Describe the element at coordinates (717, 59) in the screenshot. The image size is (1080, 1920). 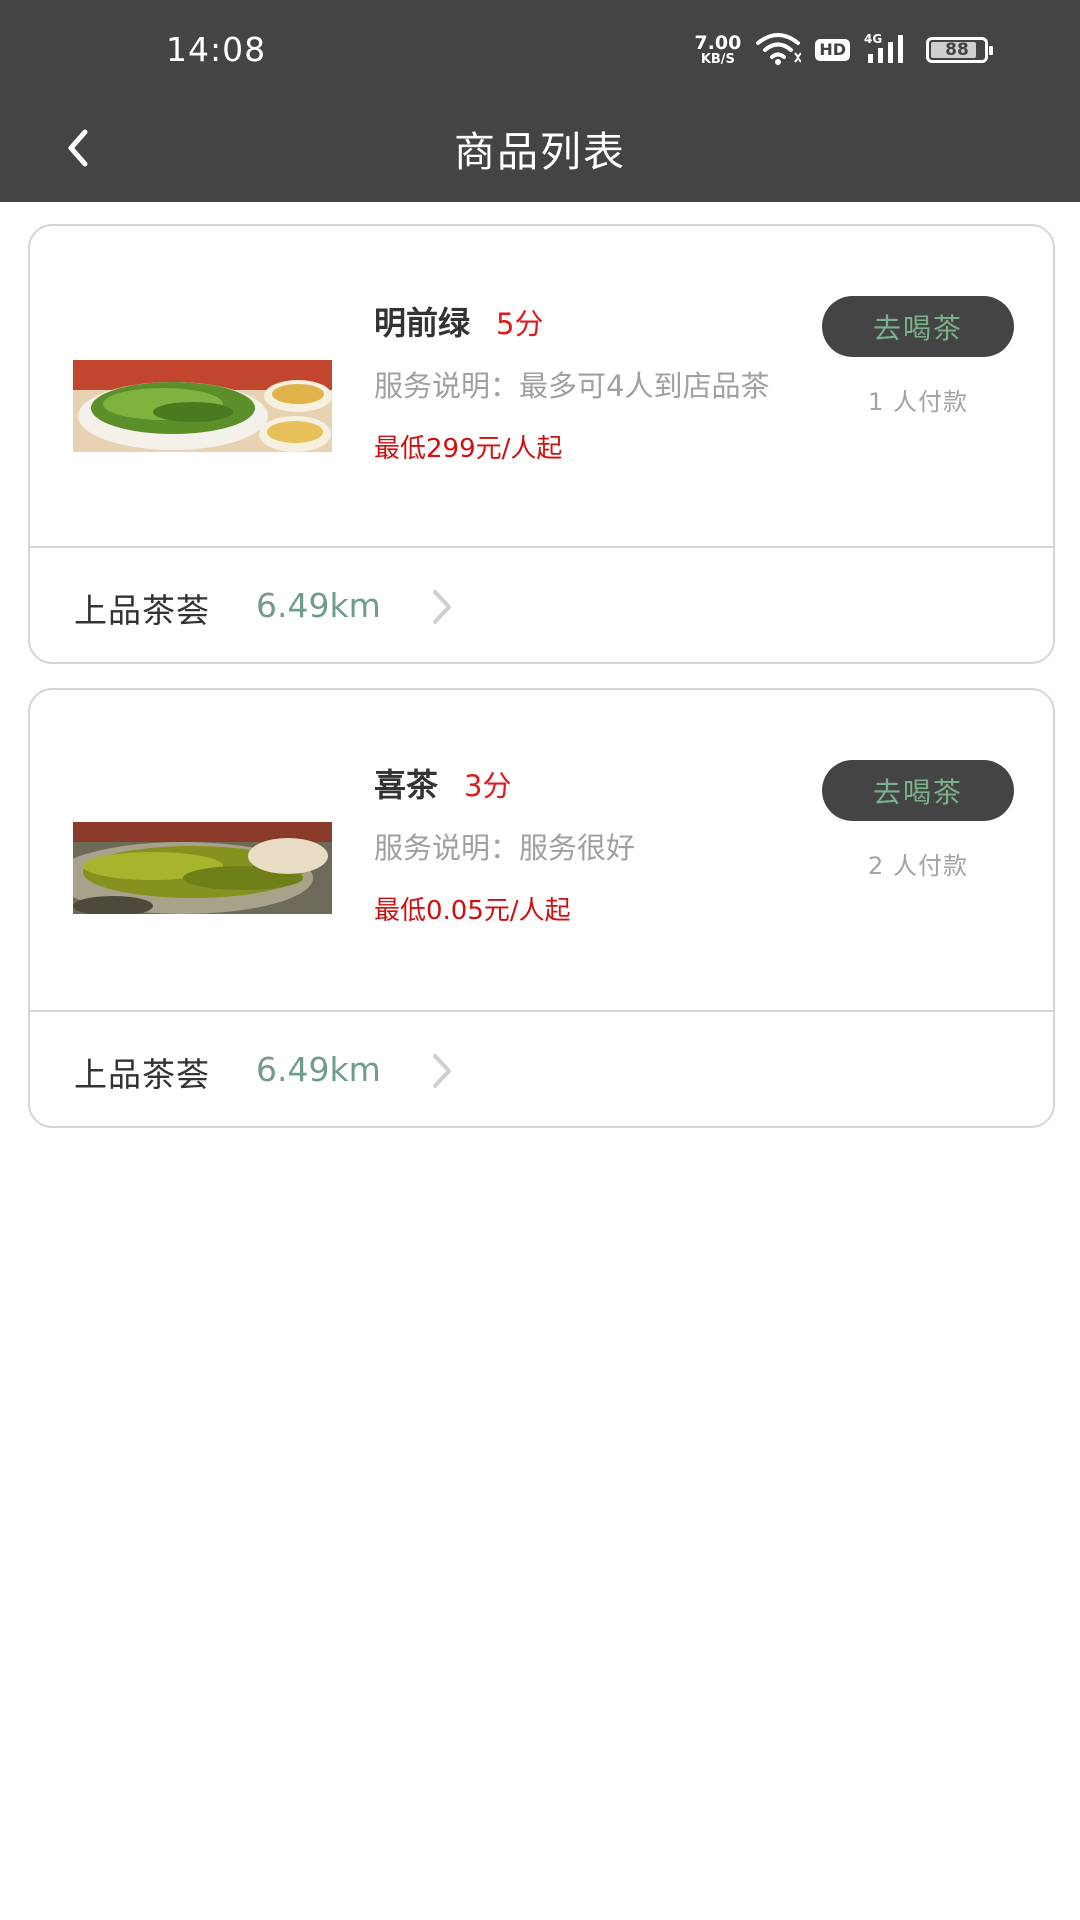
I see `network-speed-unit: KB/S` at that location.